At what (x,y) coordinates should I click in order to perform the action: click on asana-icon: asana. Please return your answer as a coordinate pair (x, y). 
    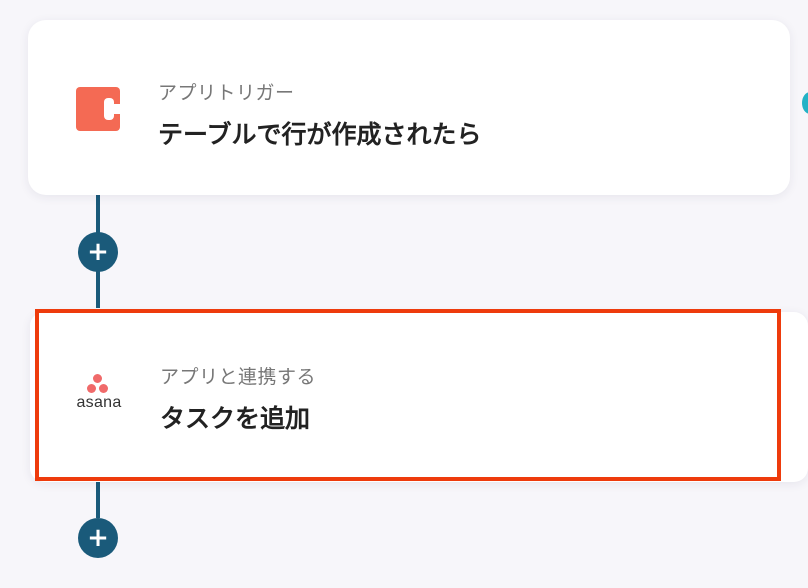
    Looking at the image, I should click on (99, 395).